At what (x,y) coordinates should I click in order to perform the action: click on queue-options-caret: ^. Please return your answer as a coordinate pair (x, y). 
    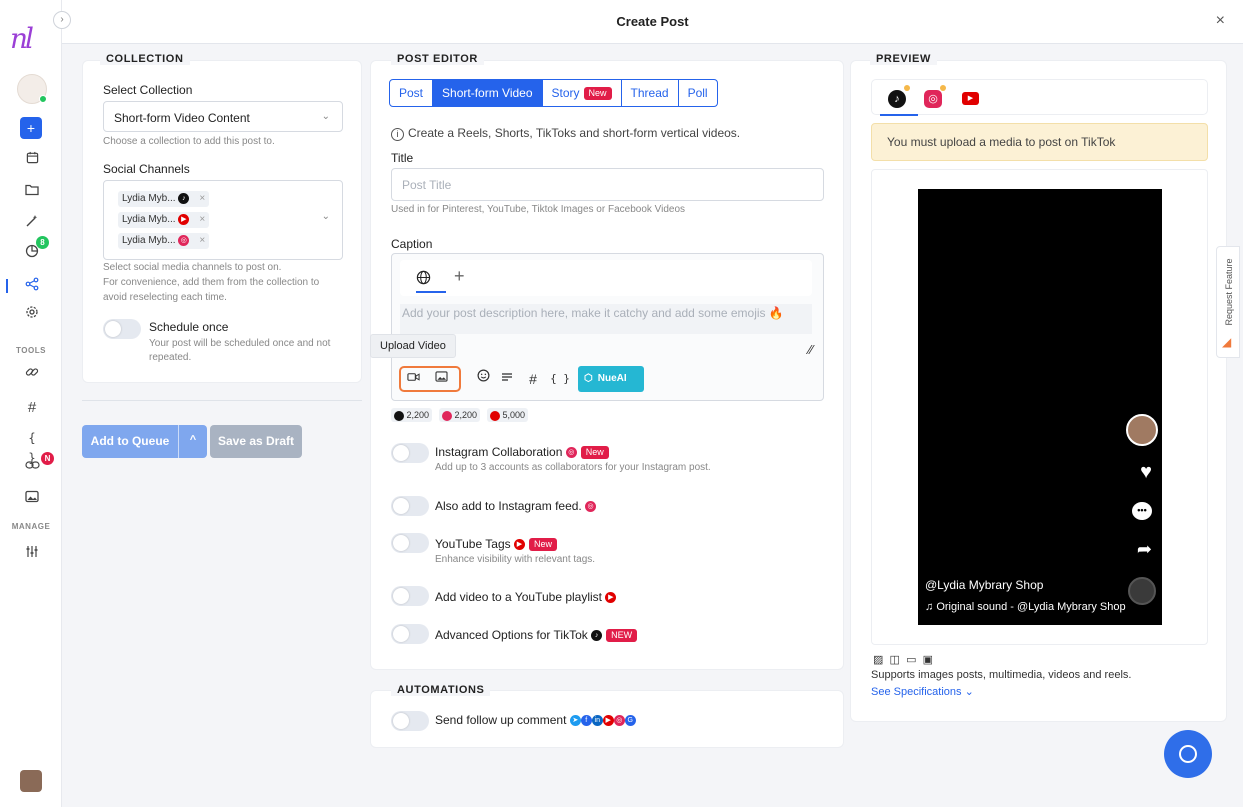
    Looking at the image, I should click on (193, 440).